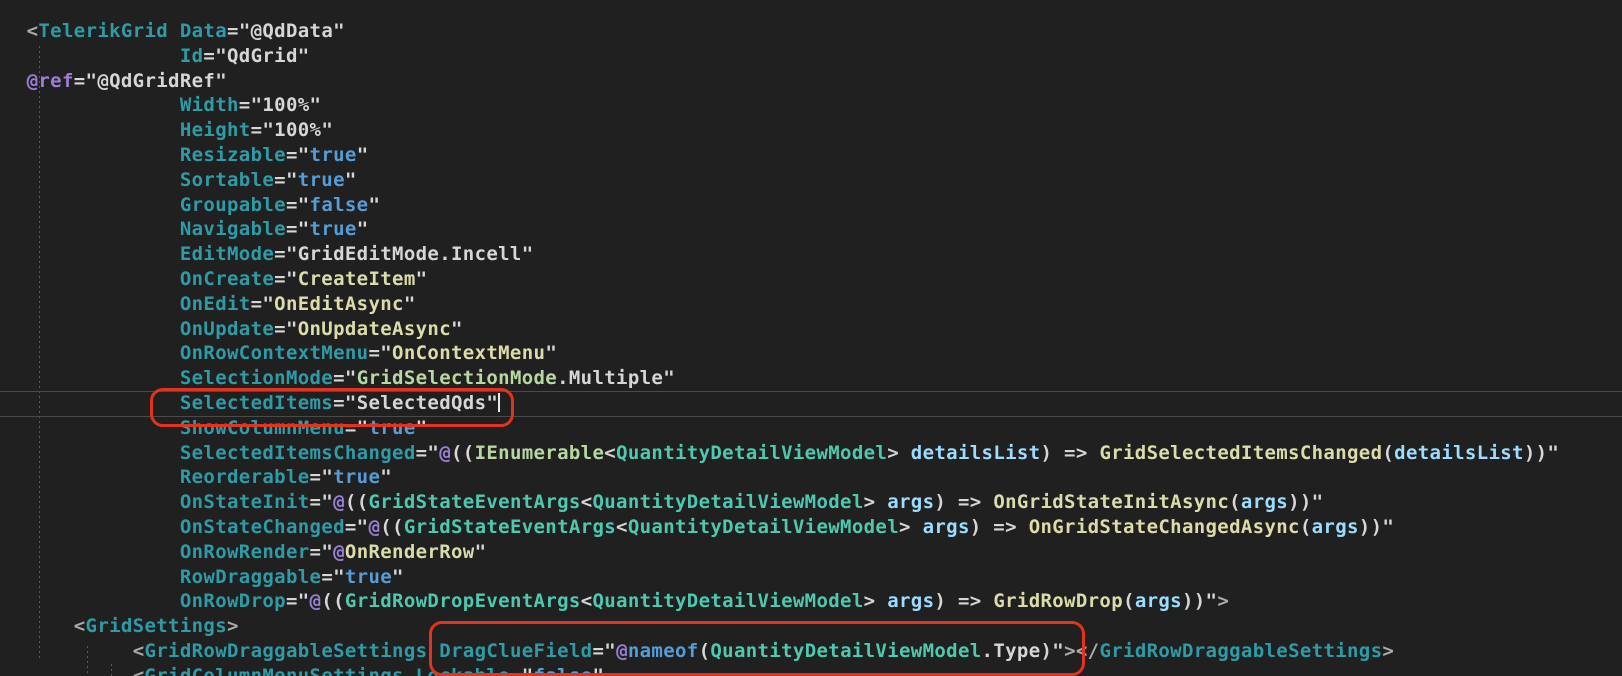 The width and height of the screenshot is (1622, 676). What do you see at coordinates (1241, 452) in the screenshot?
I see `code-token: GridSelectedItemsChanged` at bounding box center [1241, 452].